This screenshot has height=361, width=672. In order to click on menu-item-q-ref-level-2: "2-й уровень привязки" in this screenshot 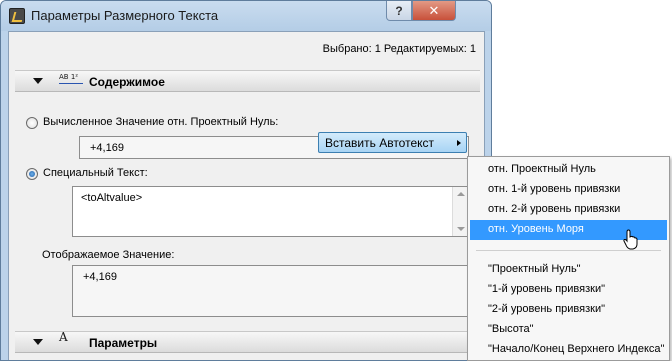, I will do `click(568, 310)`.